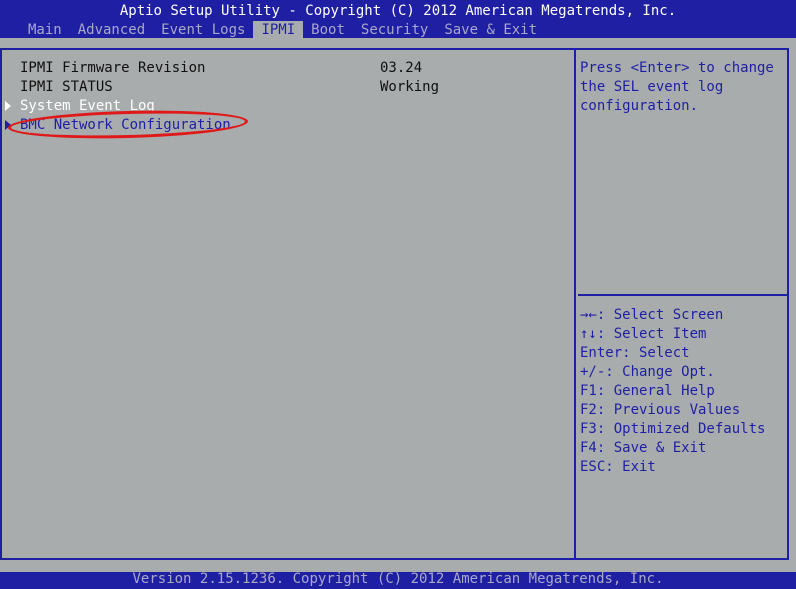 The image size is (796, 589). What do you see at coordinates (328, 30) in the screenshot?
I see `tab-boot: Boot` at bounding box center [328, 30].